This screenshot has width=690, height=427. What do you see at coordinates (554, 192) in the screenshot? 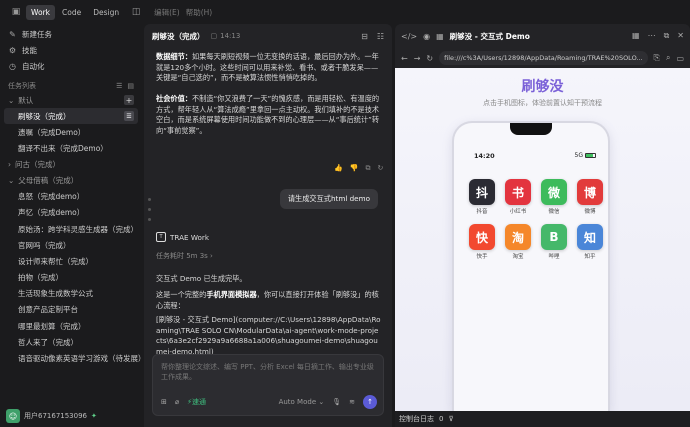
I see `app-icon: 微` at bounding box center [554, 192].